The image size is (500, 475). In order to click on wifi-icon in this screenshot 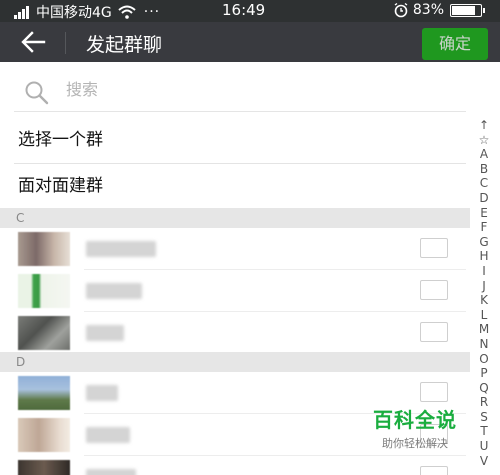, I will do `click(127, 12)`.